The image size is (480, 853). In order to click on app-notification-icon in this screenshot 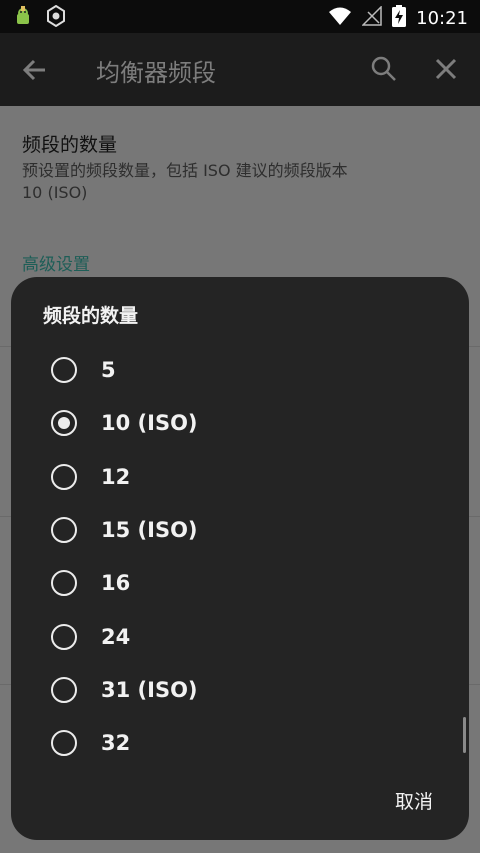, I will do `click(56, 17)`.